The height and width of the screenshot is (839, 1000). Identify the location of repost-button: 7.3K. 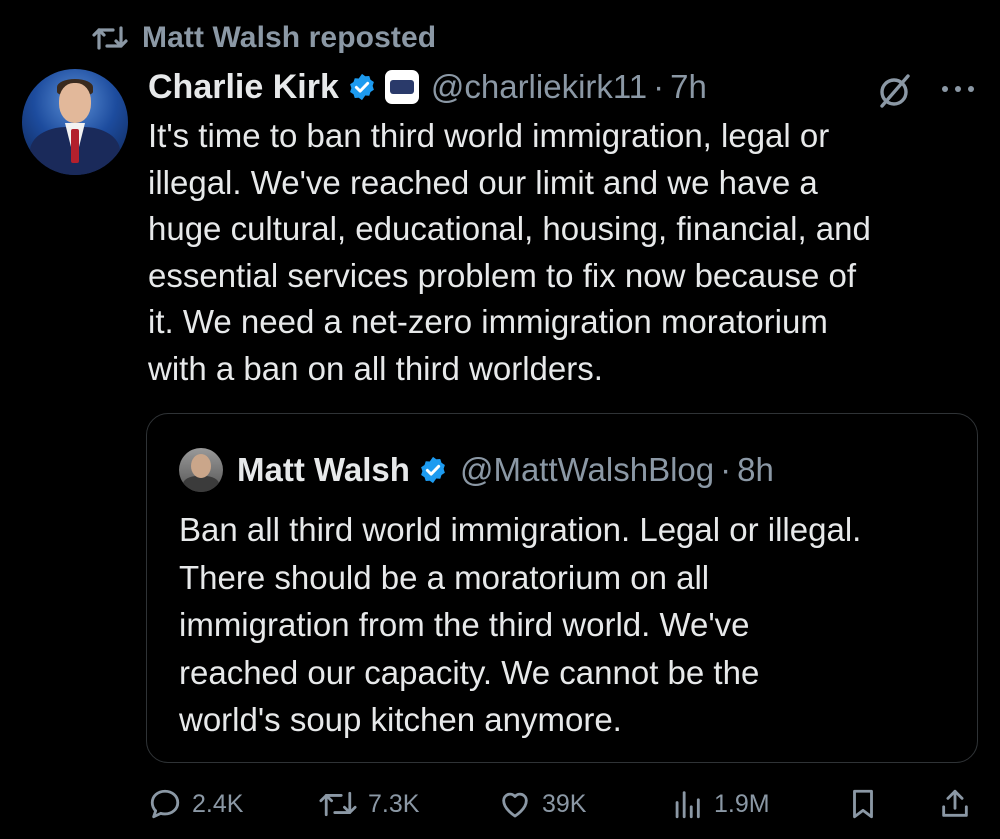
(368, 804).